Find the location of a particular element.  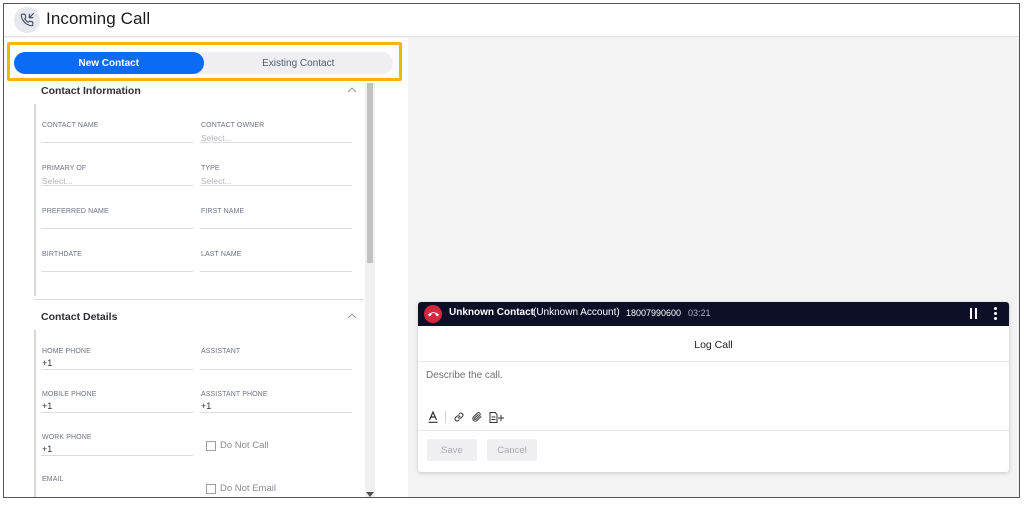

hangup-button is located at coordinates (433, 314).